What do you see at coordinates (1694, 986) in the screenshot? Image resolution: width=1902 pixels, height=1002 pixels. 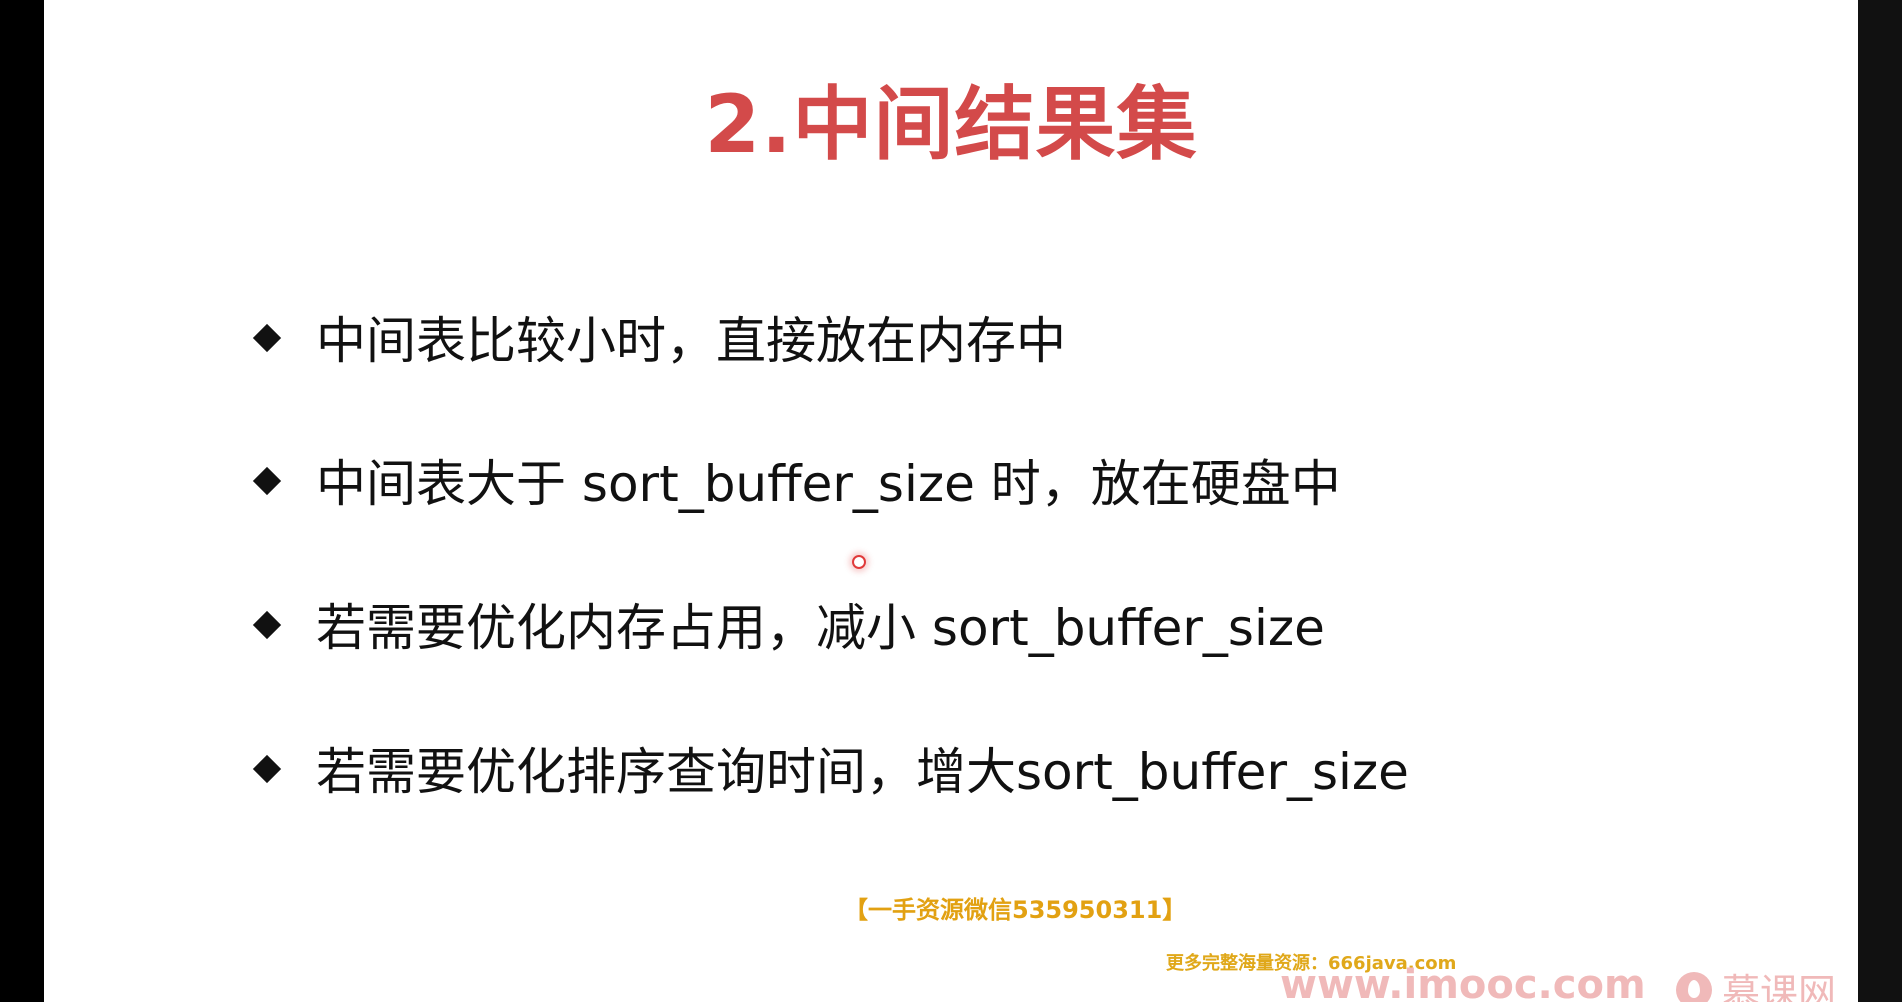 I see `imooc-logo-icon` at bounding box center [1694, 986].